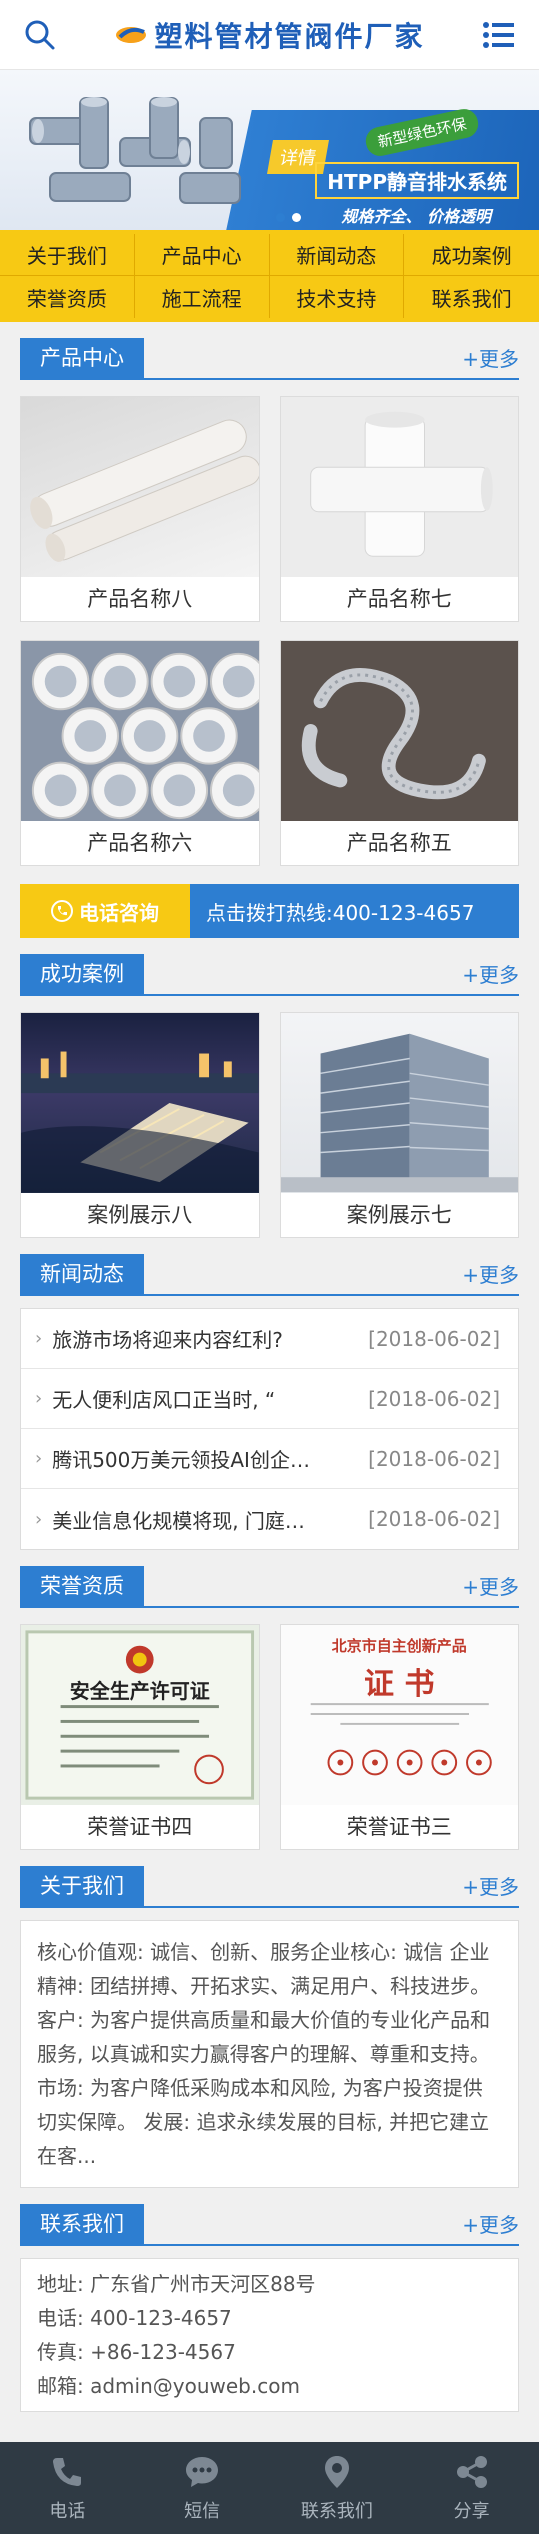 This screenshot has width=539, height=2534. Describe the element at coordinates (139, 1691) in the screenshot. I see `honor-cert-title: 安全生产许可证` at that location.